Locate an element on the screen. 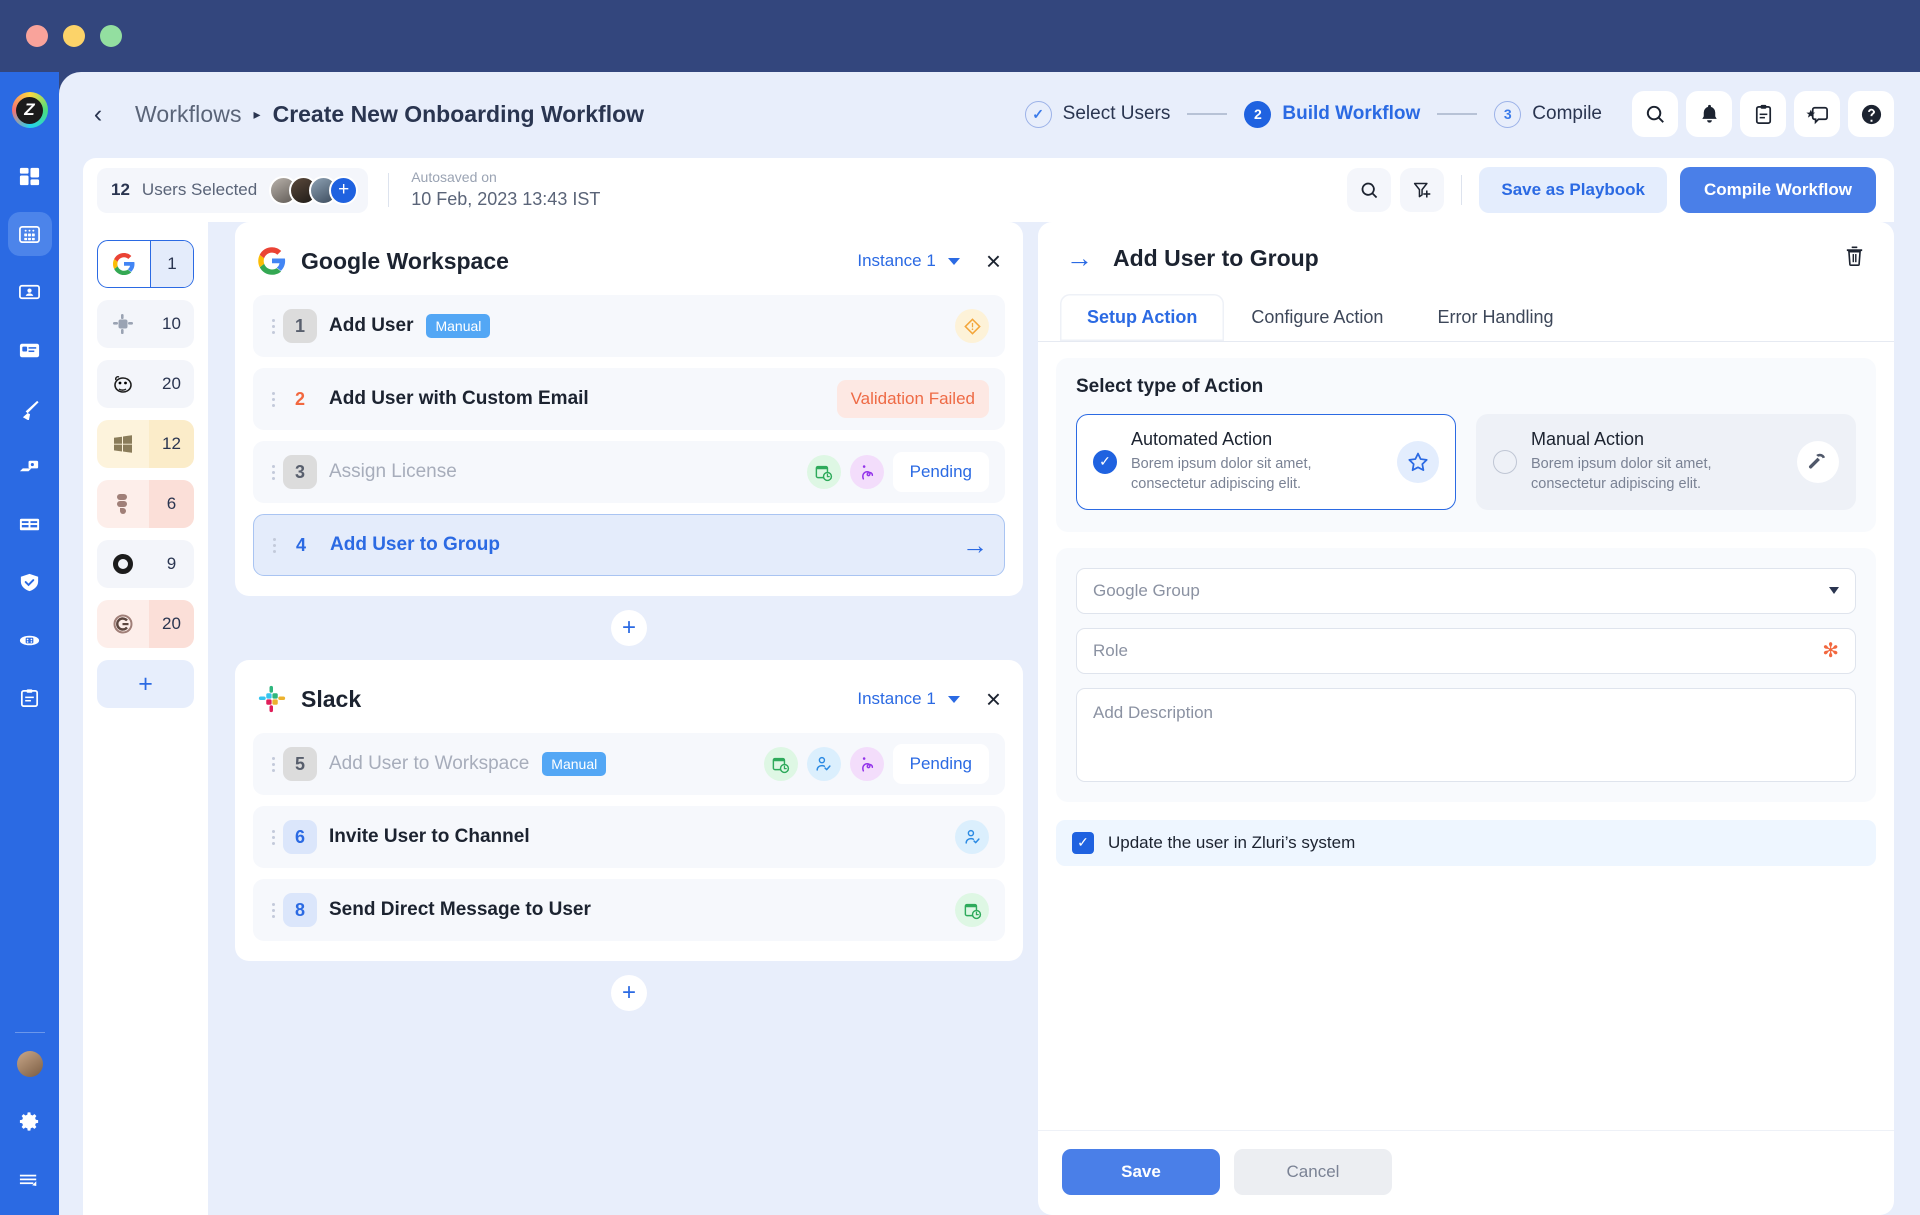 The width and height of the screenshot is (1920, 1215). close-card-google: × is located at coordinates (993, 261).